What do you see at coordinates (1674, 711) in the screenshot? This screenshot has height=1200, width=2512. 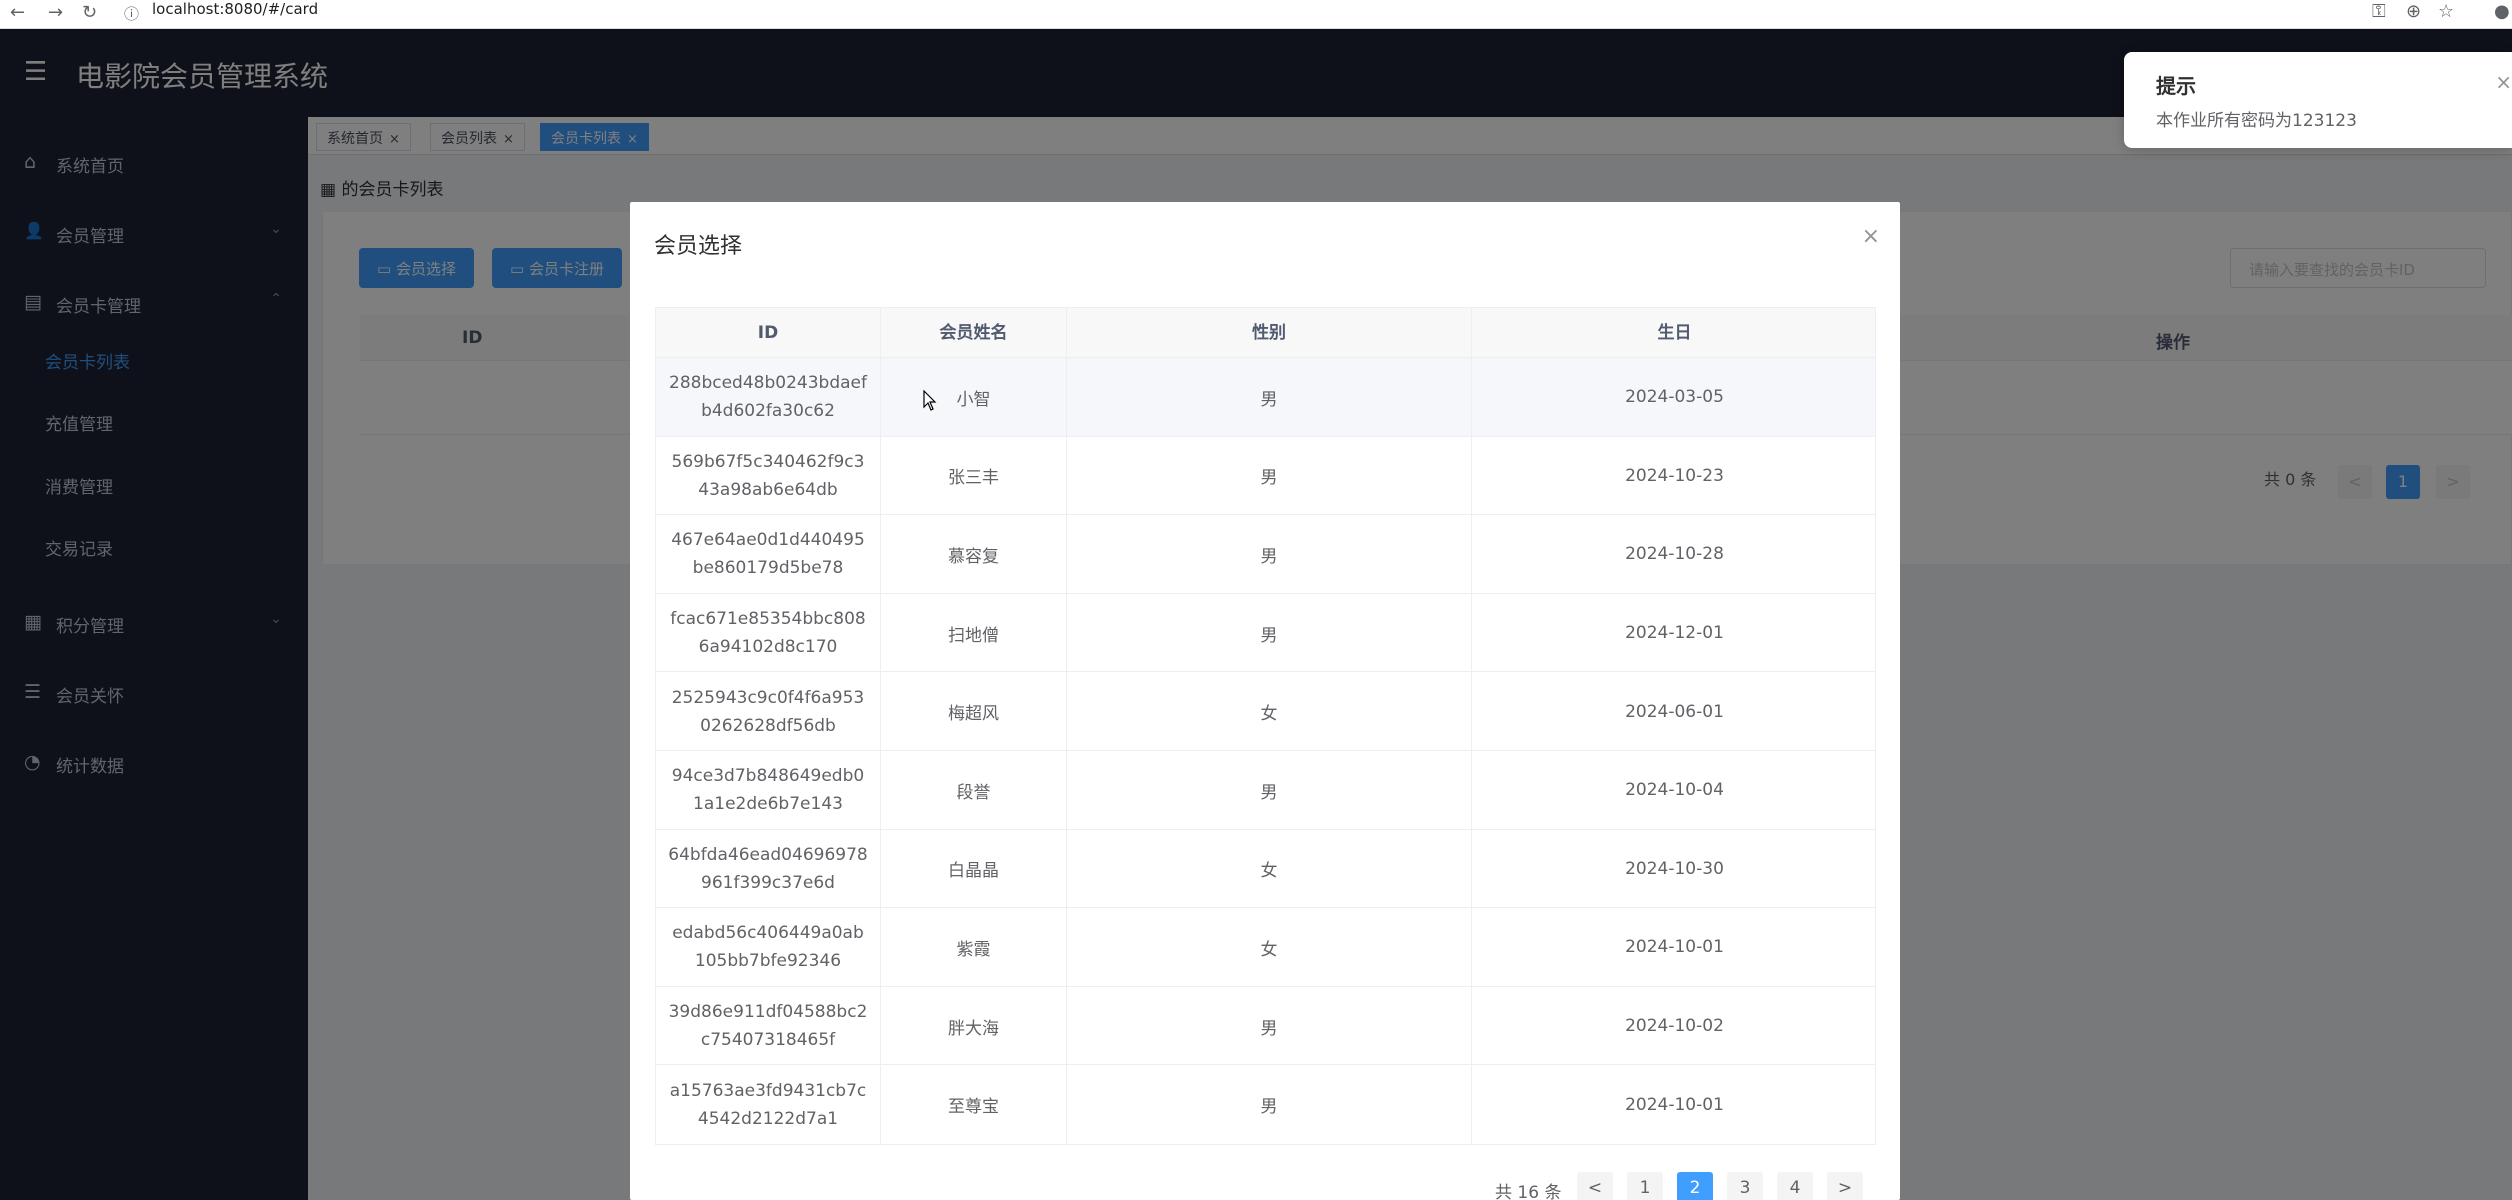 I see `member-birthday-cell: 2024-06-01` at bounding box center [1674, 711].